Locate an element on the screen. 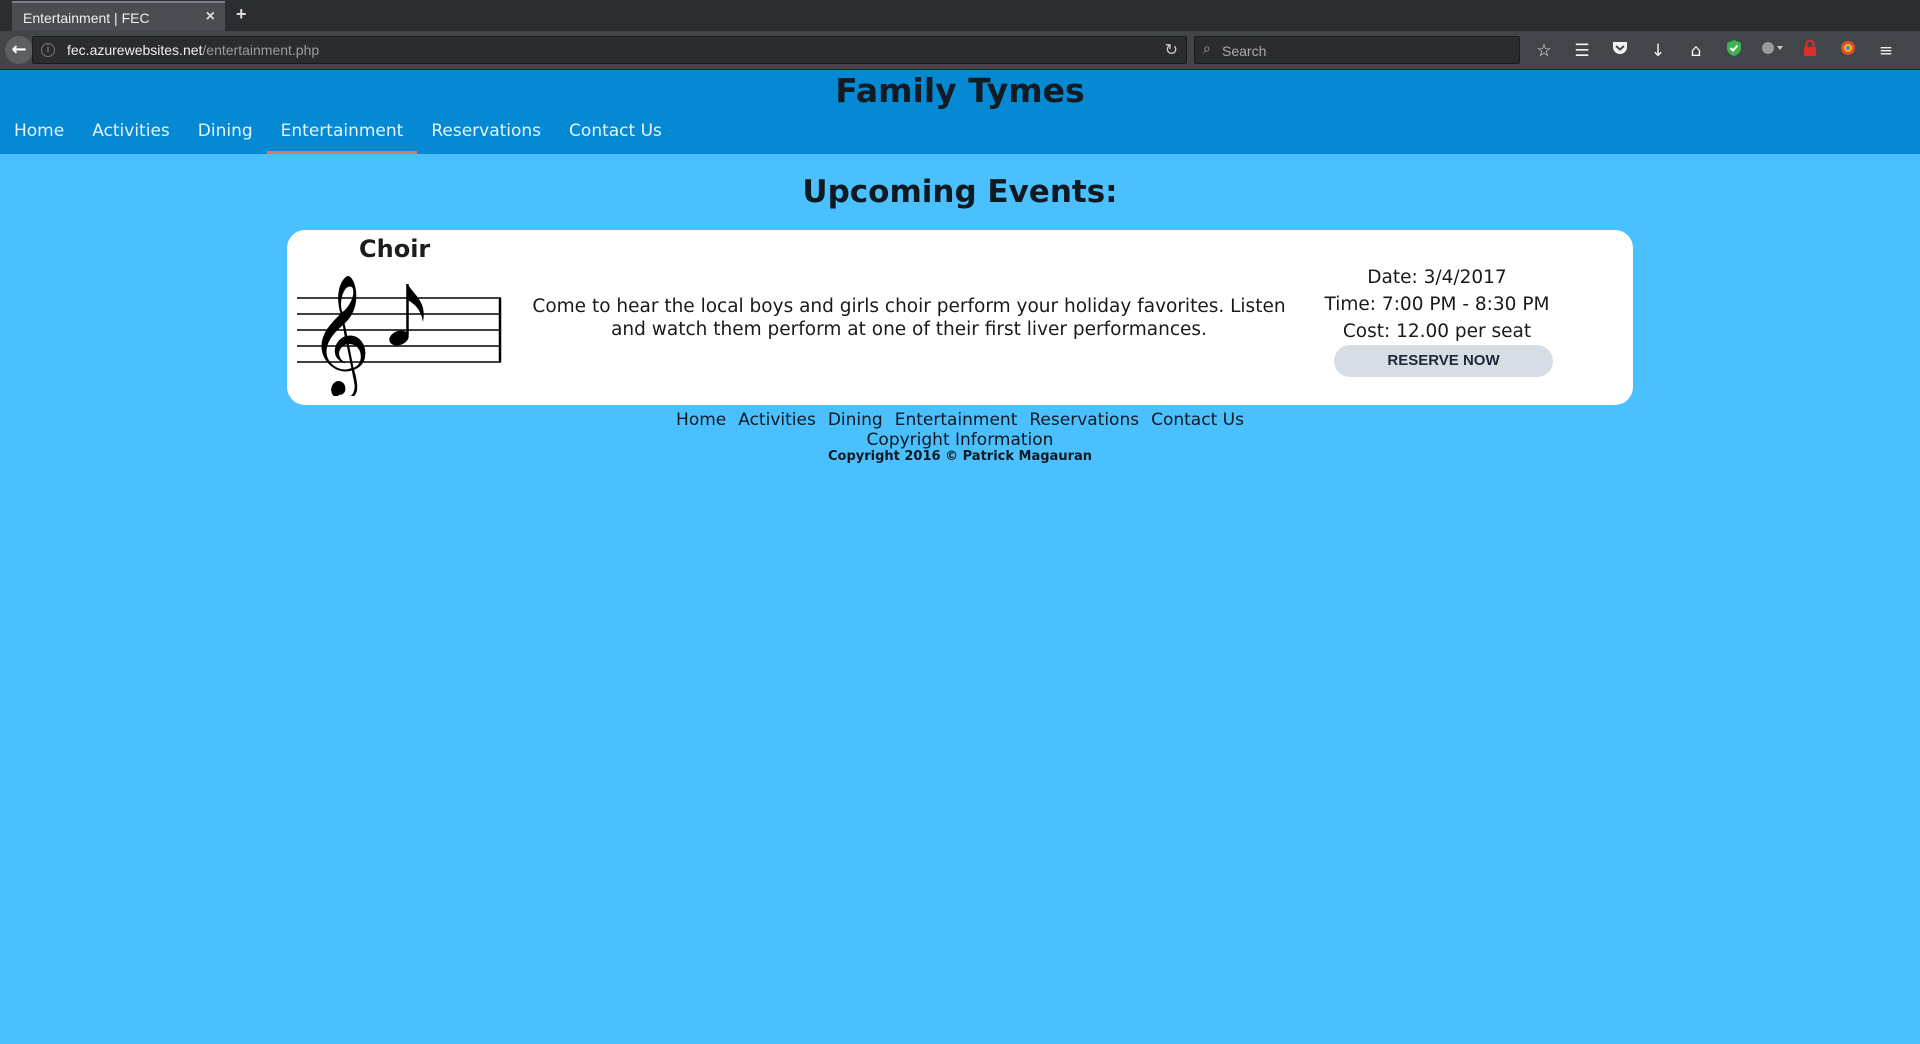  reload-icon: ↻ is located at coordinates (1171, 49).